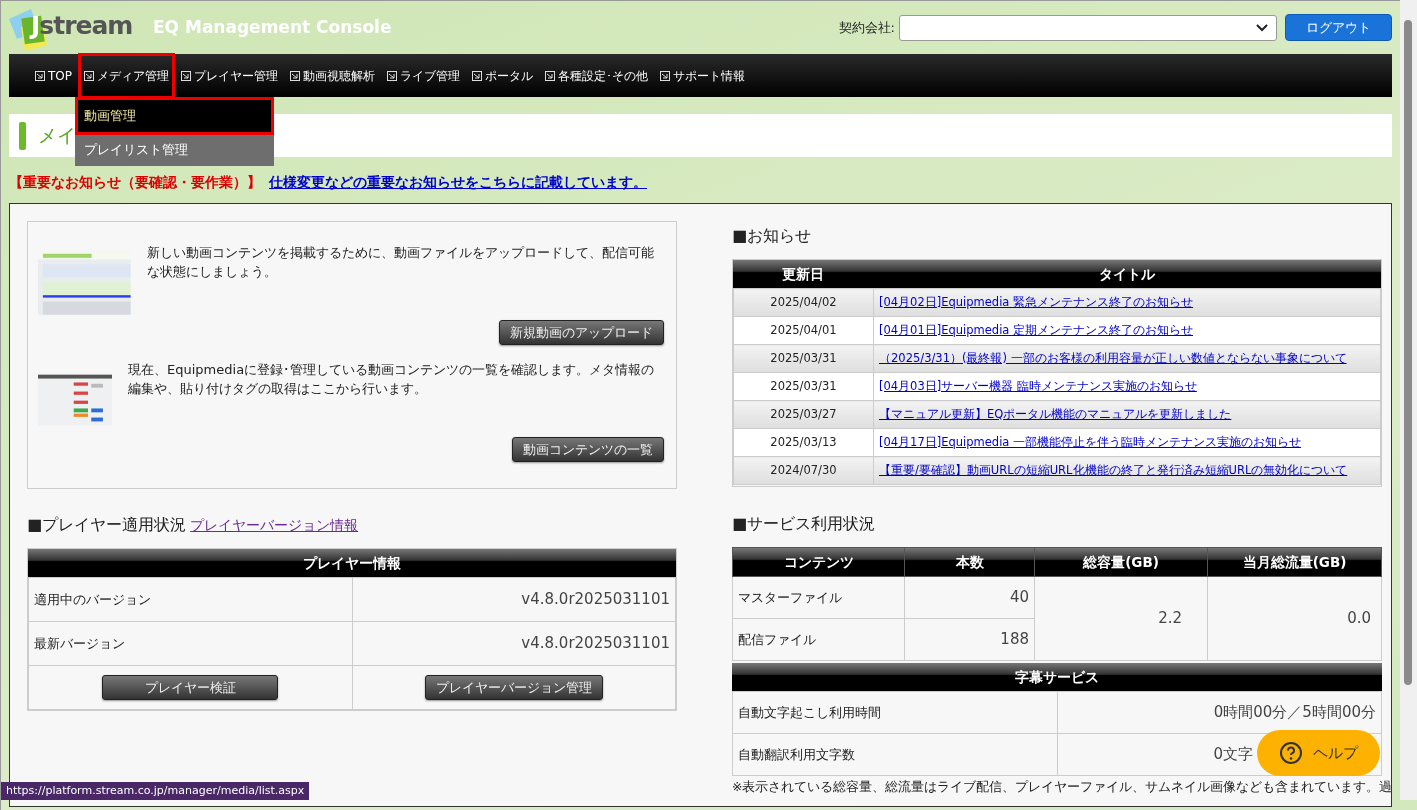 The width and height of the screenshot is (1417, 810). What do you see at coordinates (107, 525) in the screenshot?
I see `section-heading: ■プレイヤー適用状況` at bounding box center [107, 525].